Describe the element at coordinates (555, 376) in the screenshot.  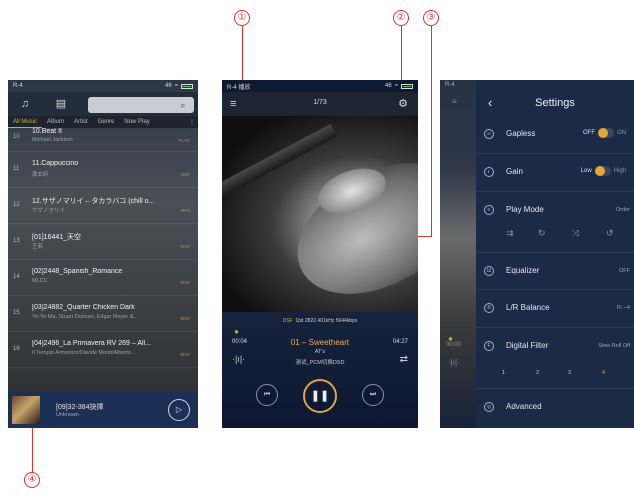
I see `digital-filter-options: 1 2 3 4` at that location.